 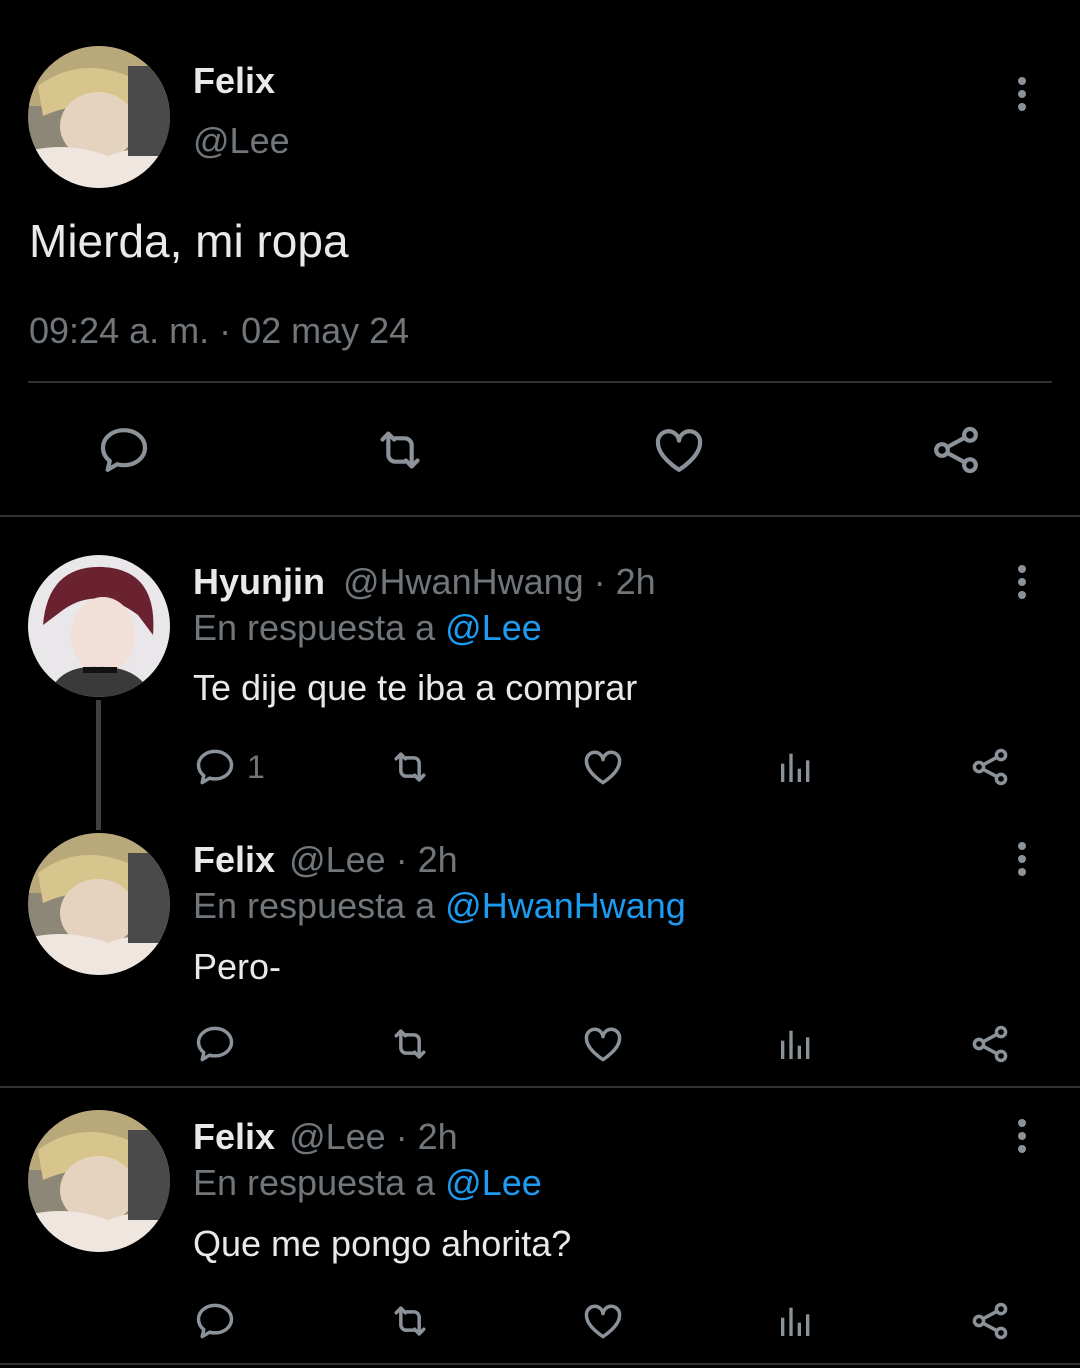 I want to click on reply-button: 1, so click(x=229, y=767).